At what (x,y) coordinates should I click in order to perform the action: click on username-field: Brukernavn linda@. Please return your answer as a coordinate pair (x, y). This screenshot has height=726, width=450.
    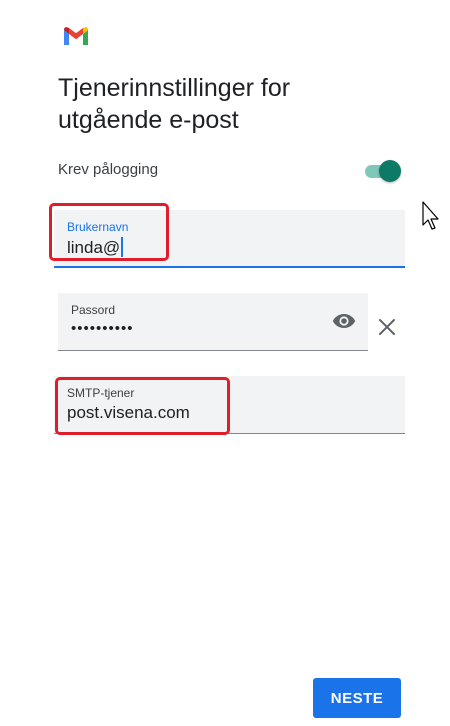
    Looking at the image, I should click on (229, 239).